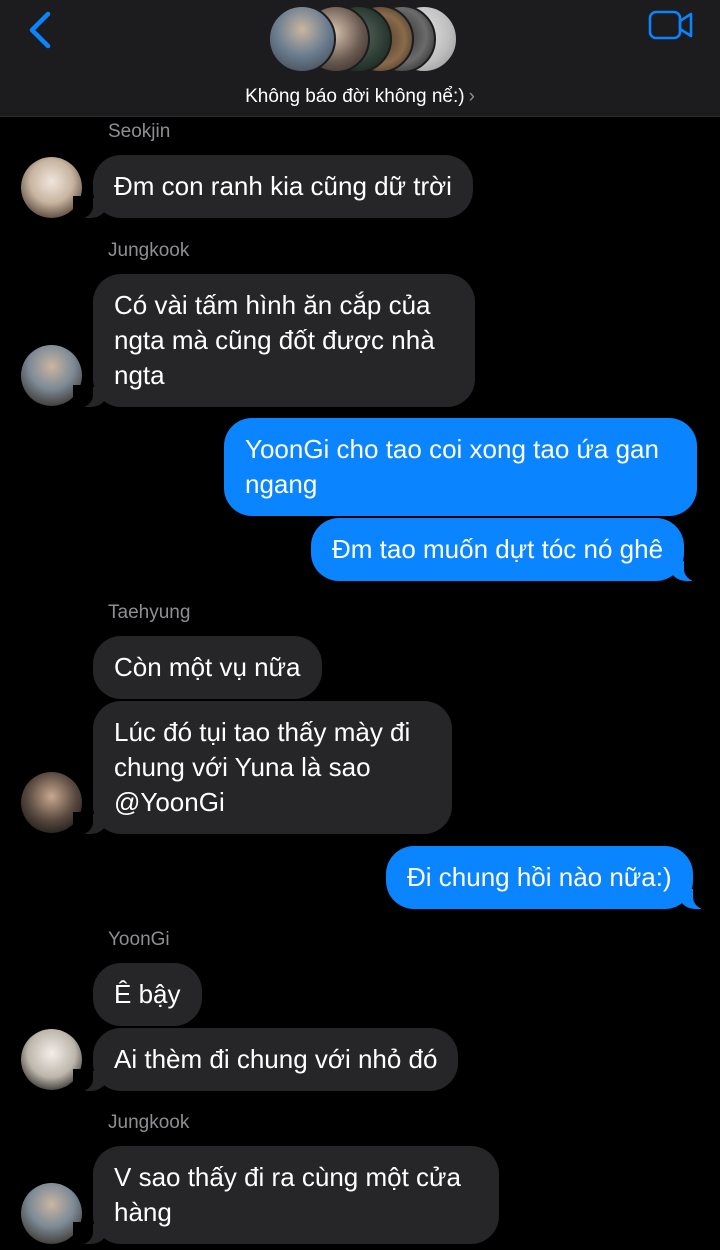 The image size is (720, 1250). Describe the element at coordinates (549, 877) in the screenshot. I see `message-bubble-outgoing: Đi chung hồi nào nữa:)` at that location.